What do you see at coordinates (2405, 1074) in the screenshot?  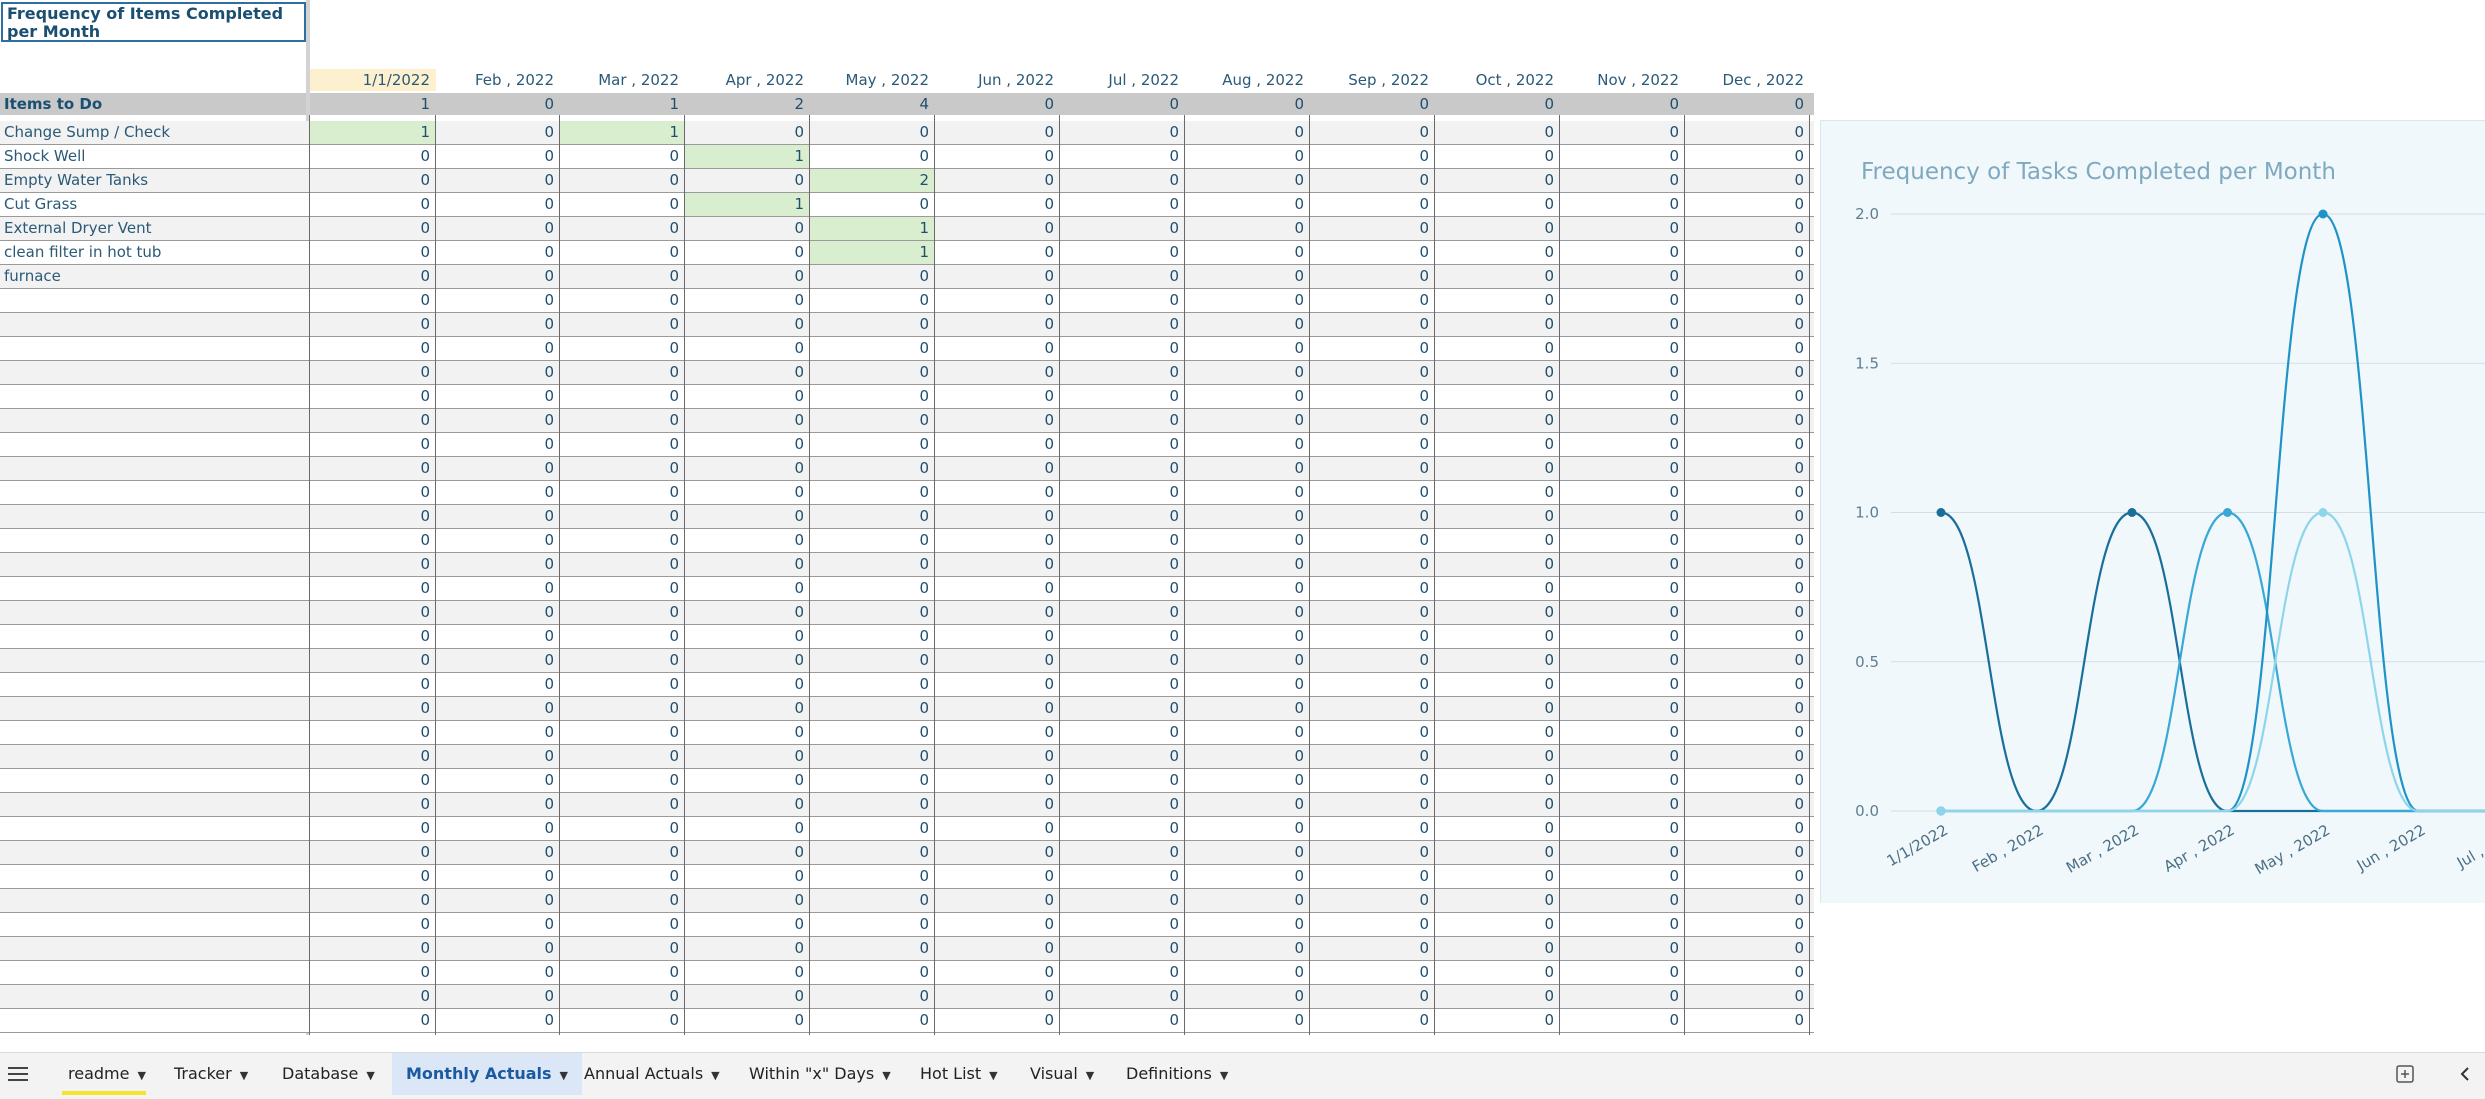 I see `add-sheet-icon` at bounding box center [2405, 1074].